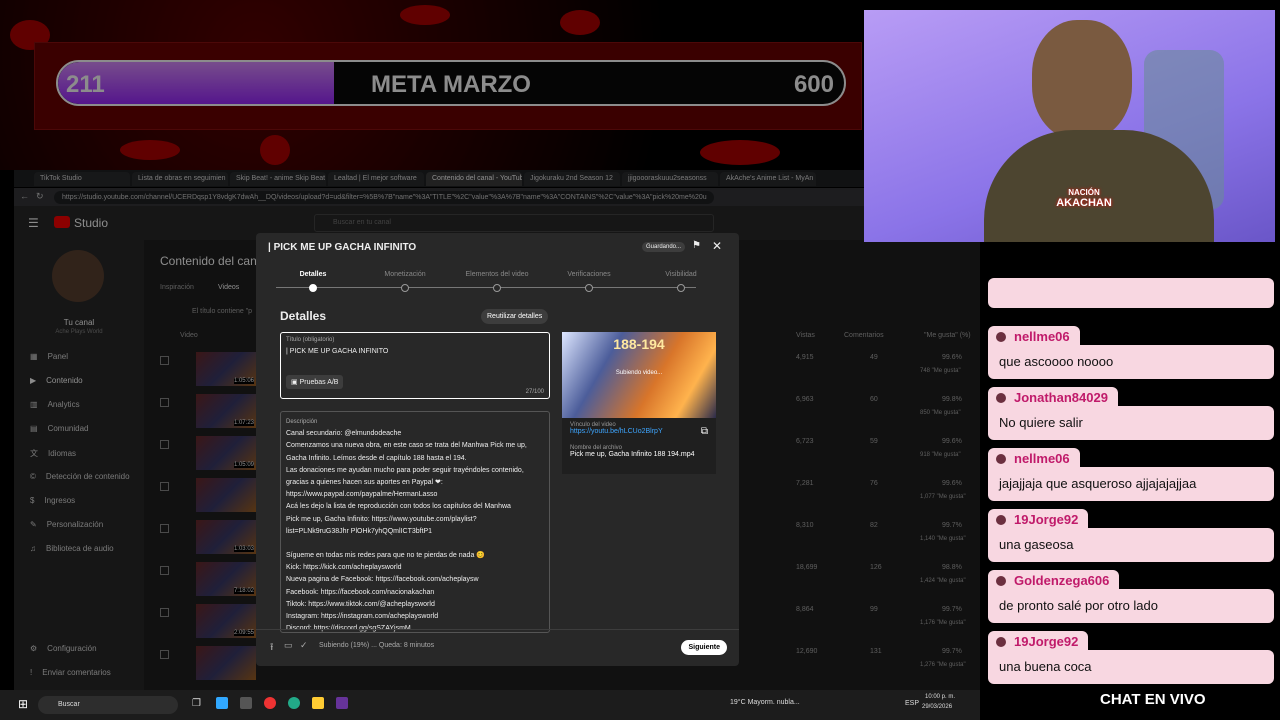 The image size is (1280, 720). What do you see at coordinates (344, 568) in the screenshot?
I see `description-line: Kick: https://kick.com/acheplaysworld` at bounding box center [344, 568].